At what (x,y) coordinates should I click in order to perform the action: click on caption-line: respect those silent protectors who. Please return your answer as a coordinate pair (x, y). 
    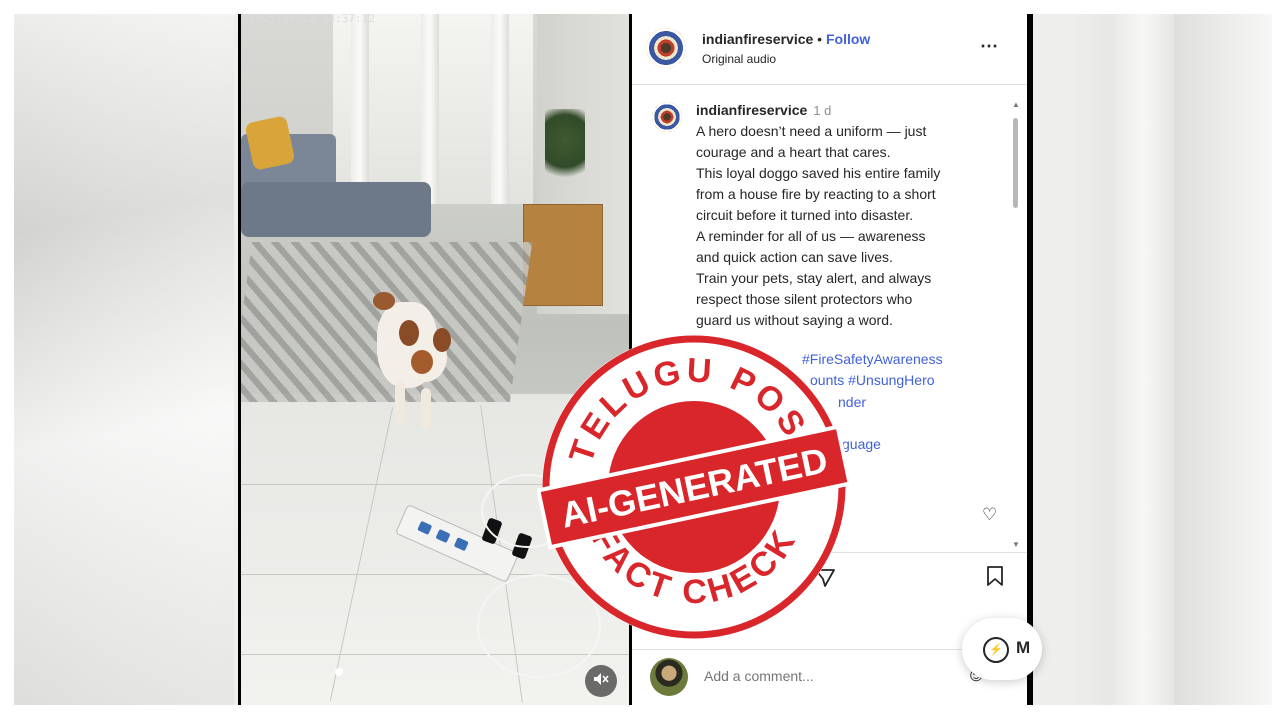
    Looking at the image, I should click on (804, 299).